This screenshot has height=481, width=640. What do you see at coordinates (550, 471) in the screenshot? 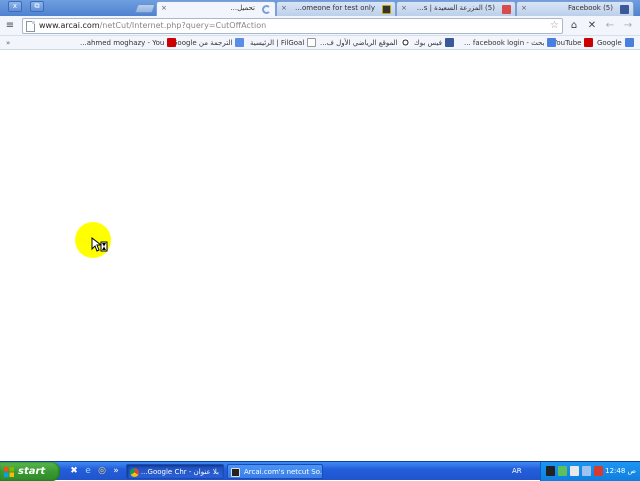
I see `user-icon` at bounding box center [550, 471].